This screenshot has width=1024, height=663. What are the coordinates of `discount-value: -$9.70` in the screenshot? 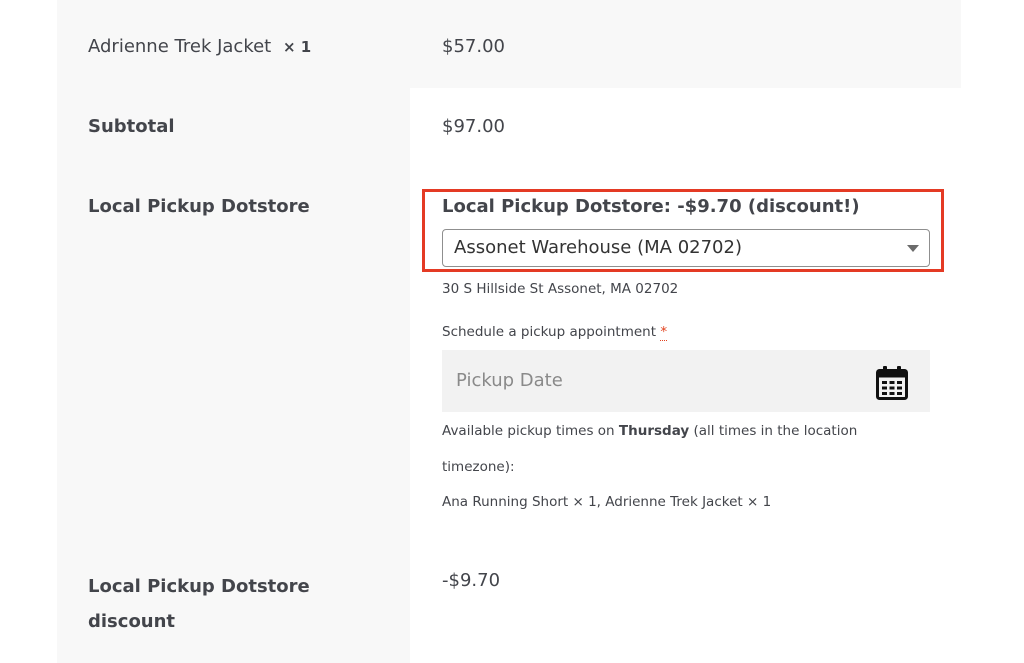 It's located at (471, 580).